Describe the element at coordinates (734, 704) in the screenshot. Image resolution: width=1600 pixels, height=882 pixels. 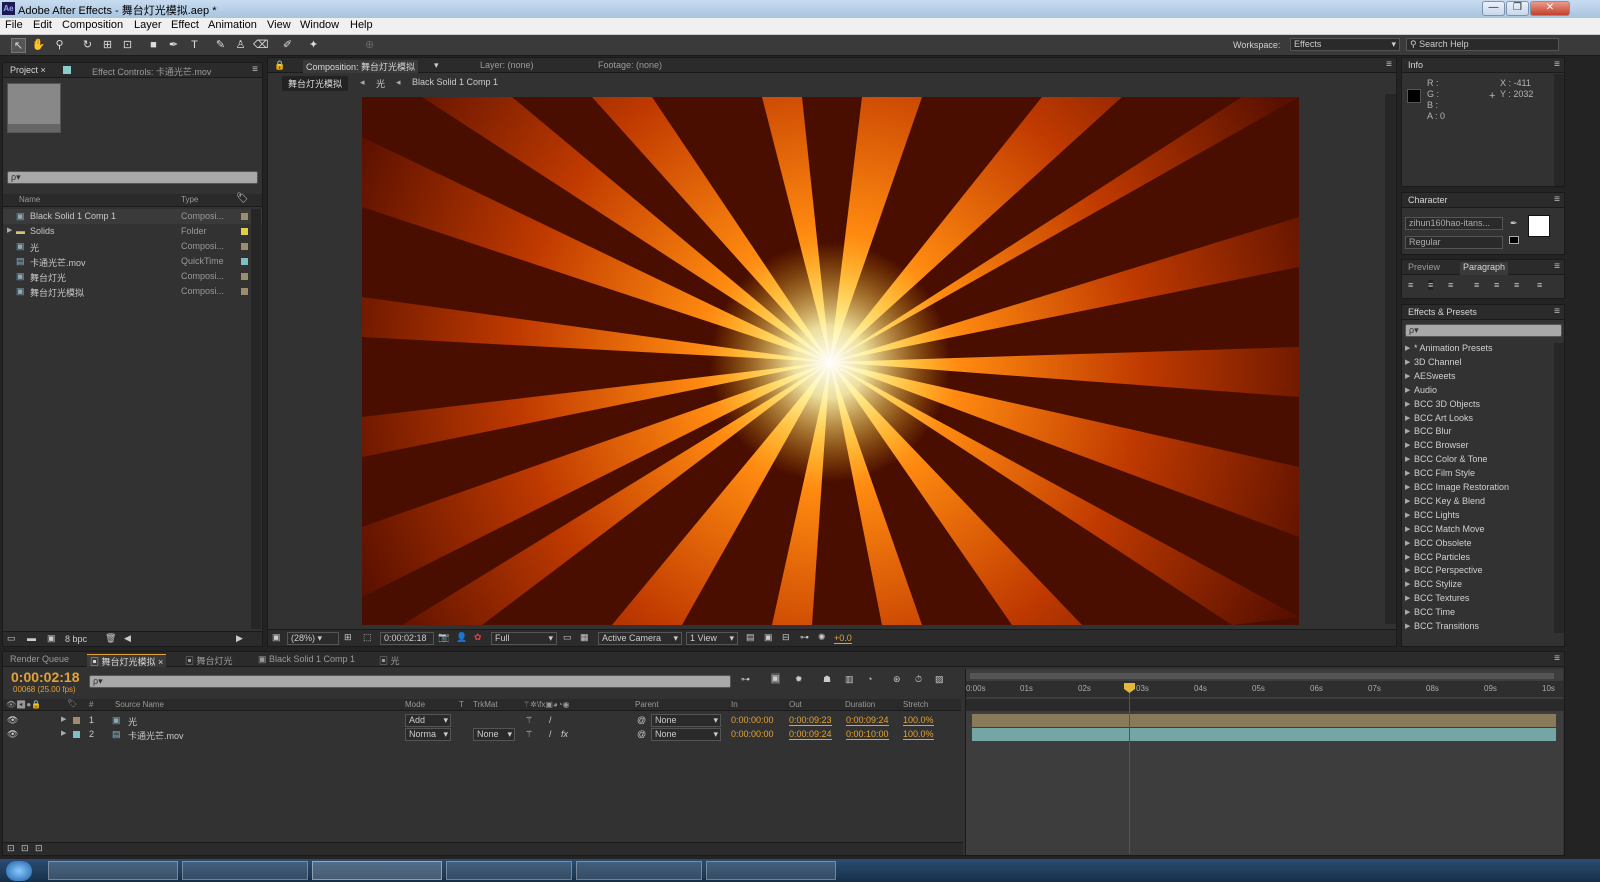
I see `col-in: In` at that location.